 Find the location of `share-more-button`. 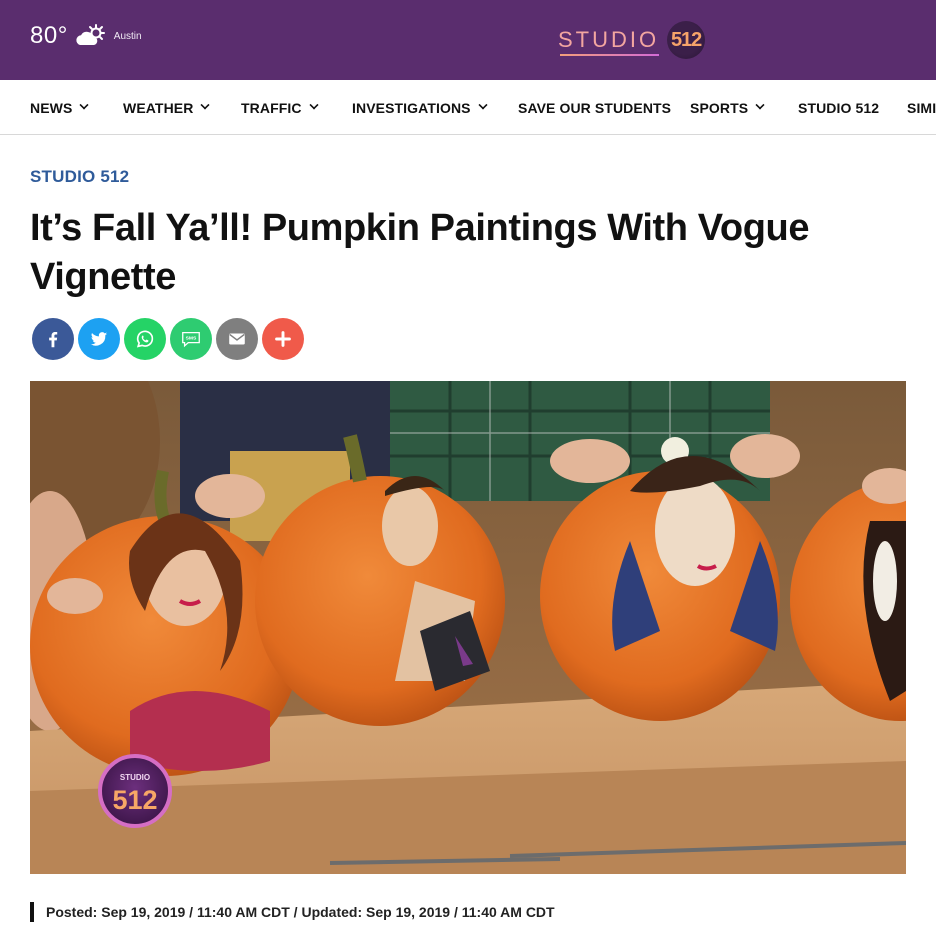

share-more-button is located at coordinates (283, 339).